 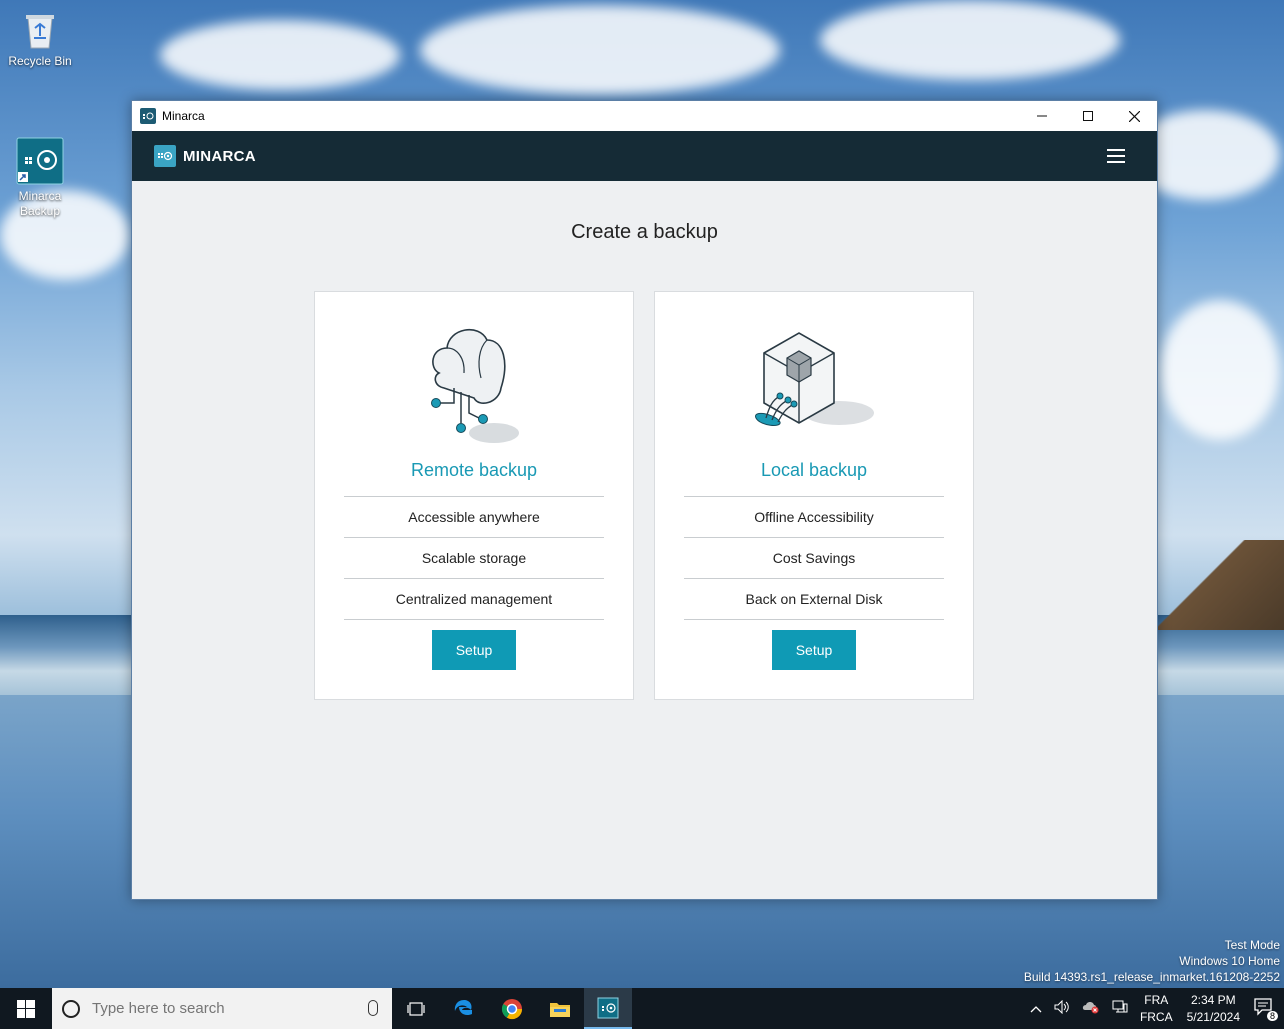 I want to click on feature-item: Cost Savings, so click(x=814, y=557).